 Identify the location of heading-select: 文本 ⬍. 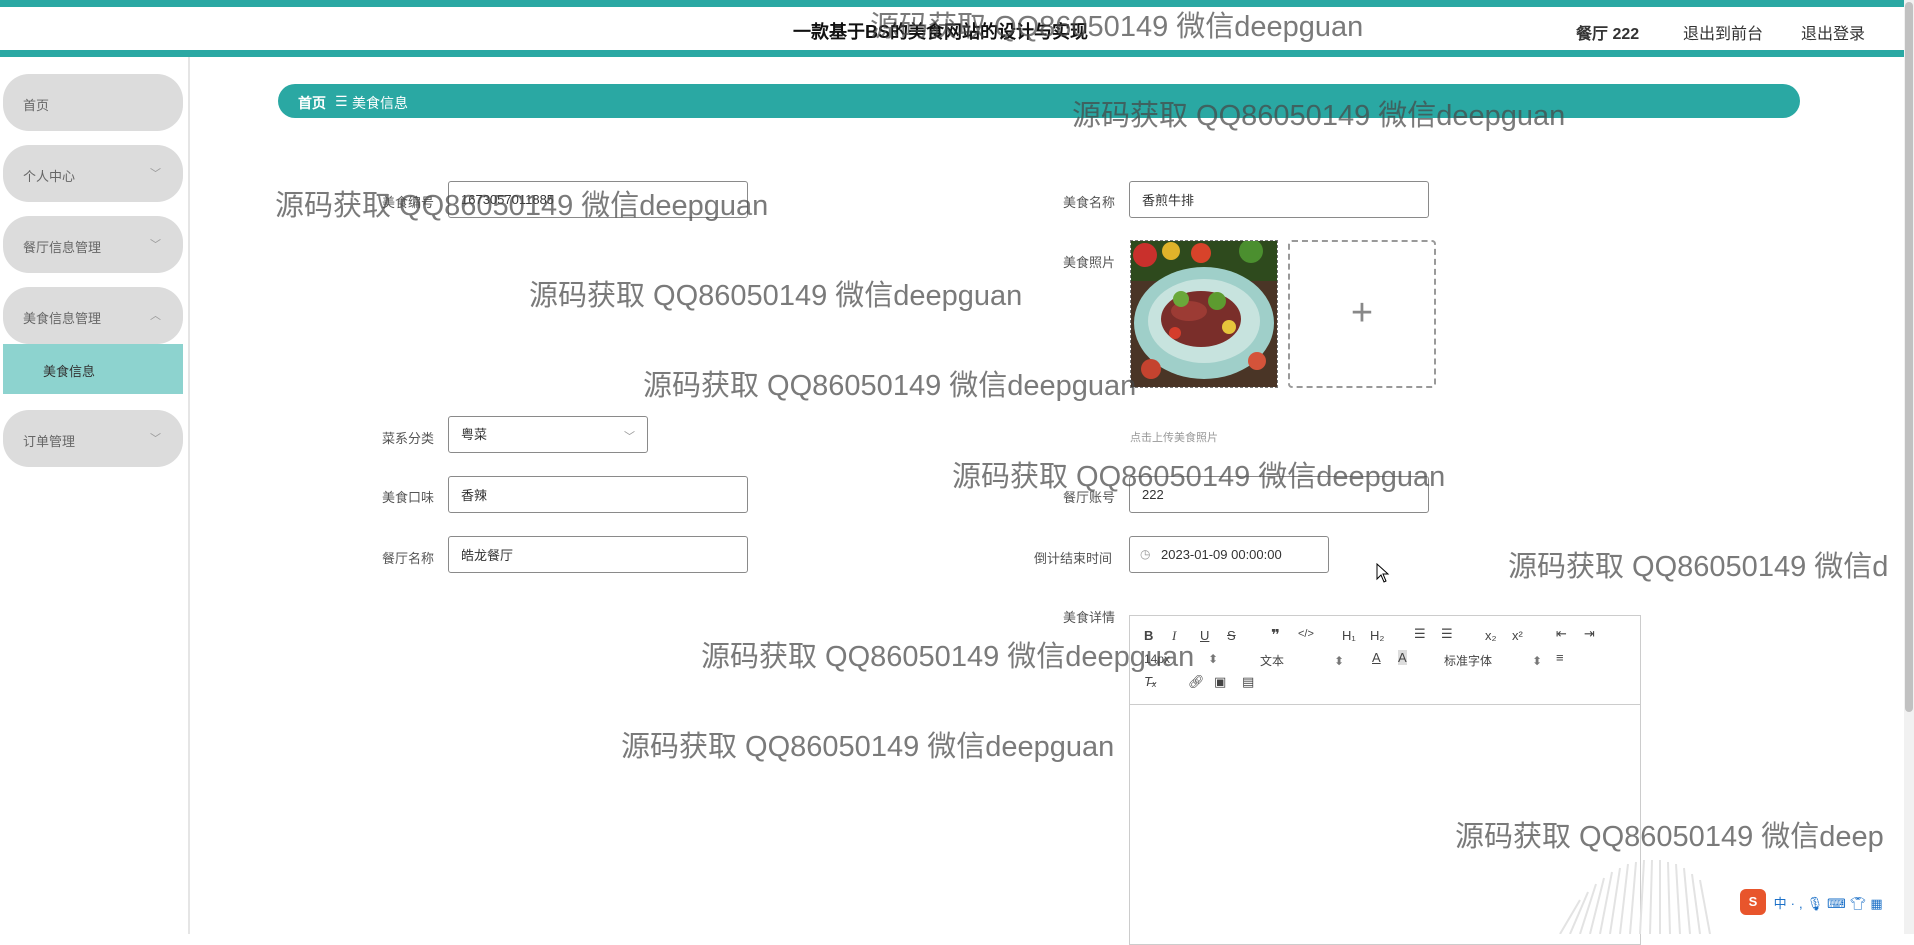
(1302, 660).